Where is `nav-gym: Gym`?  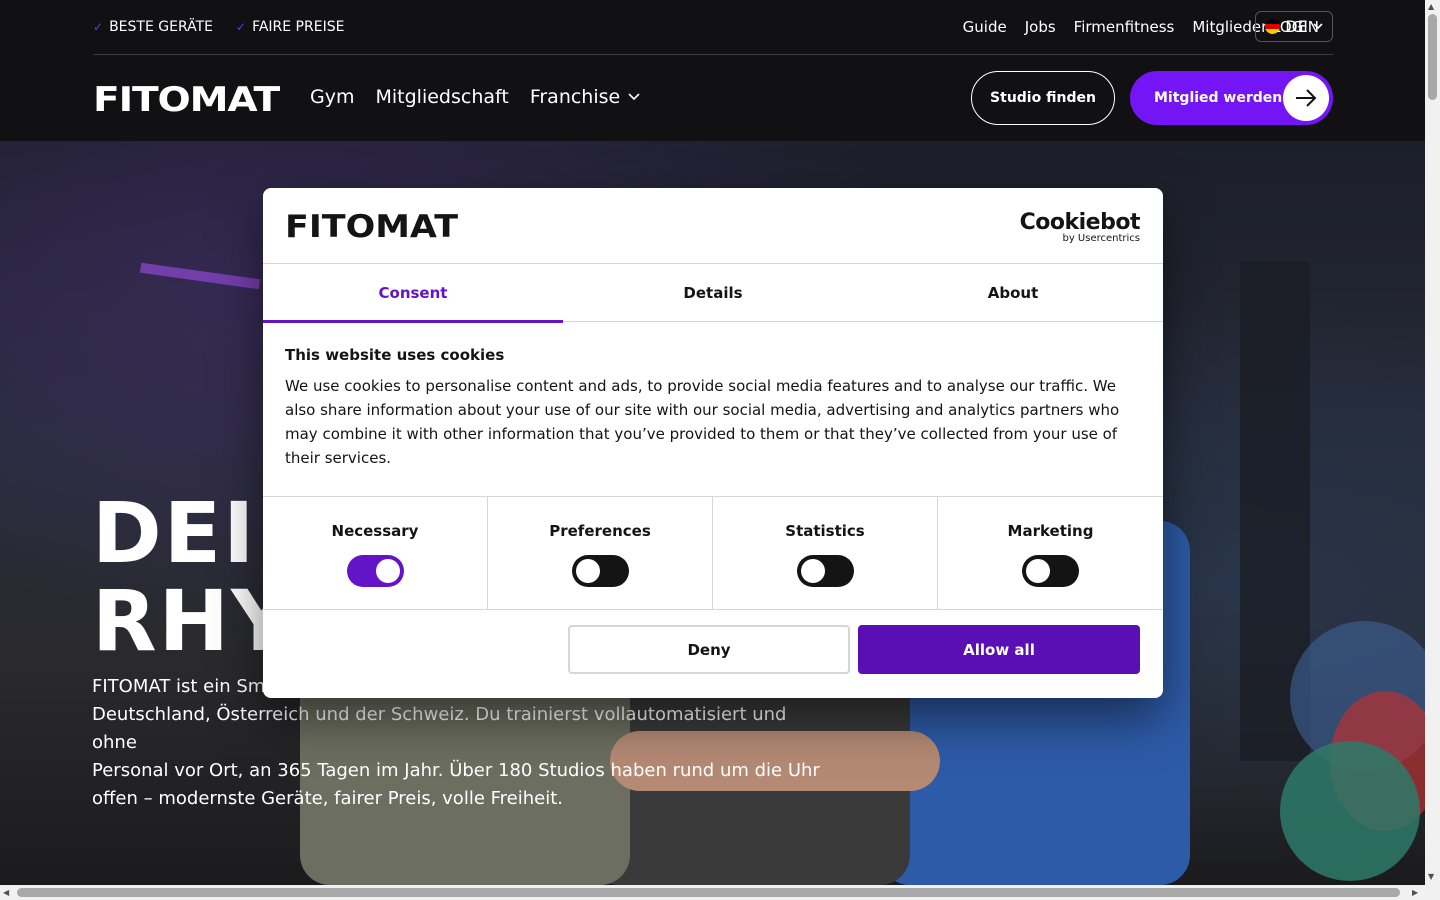 nav-gym: Gym is located at coordinates (332, 97).